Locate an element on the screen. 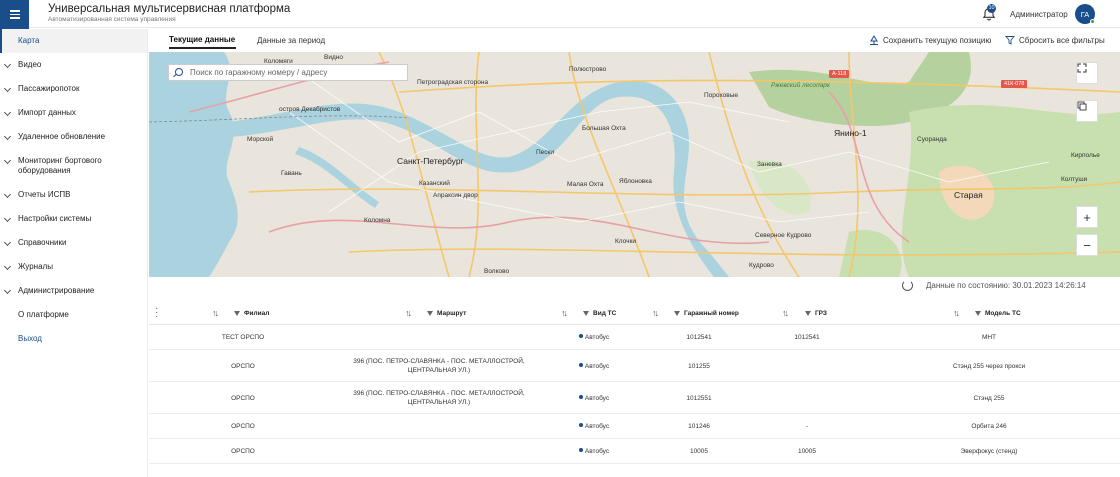 The image size is (1120, 477). map-label: Видно is located at coordinates (333, 57).